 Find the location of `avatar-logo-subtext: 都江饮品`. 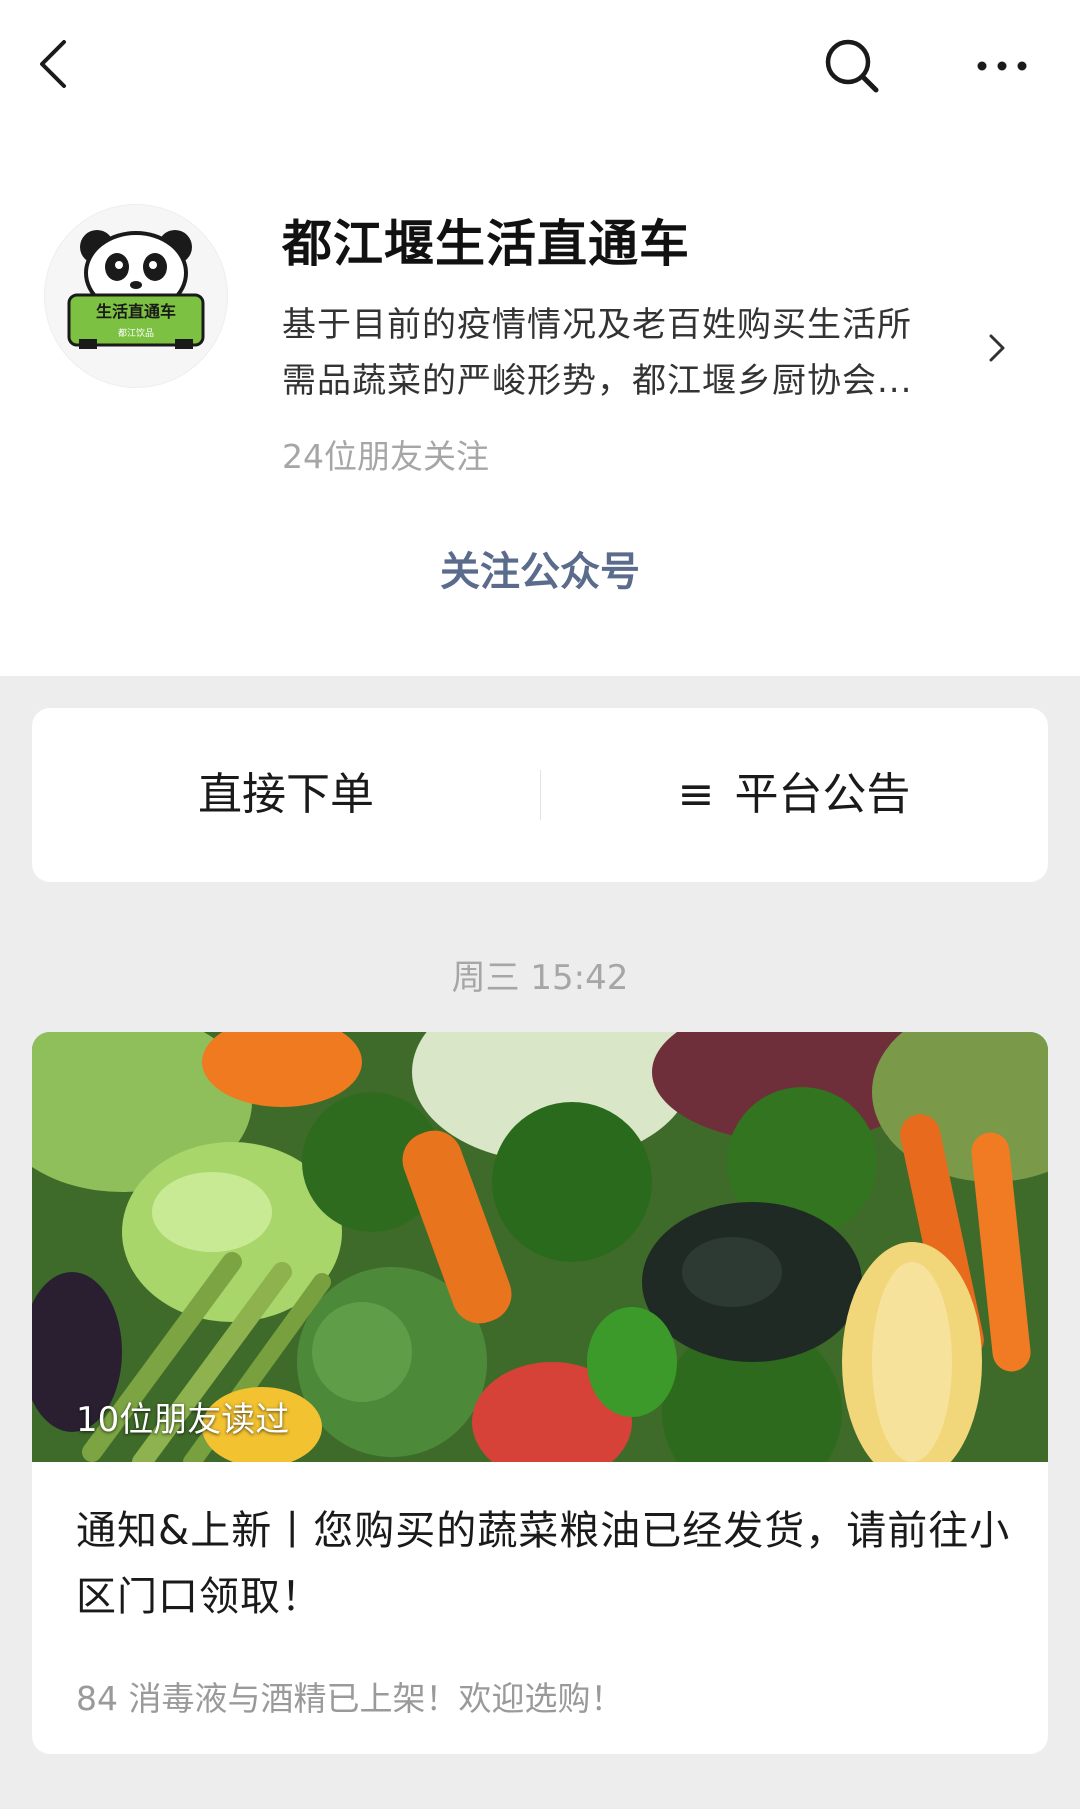

avatar-logo-subtext: 都江饮品 is located at coordinates (136, 333).